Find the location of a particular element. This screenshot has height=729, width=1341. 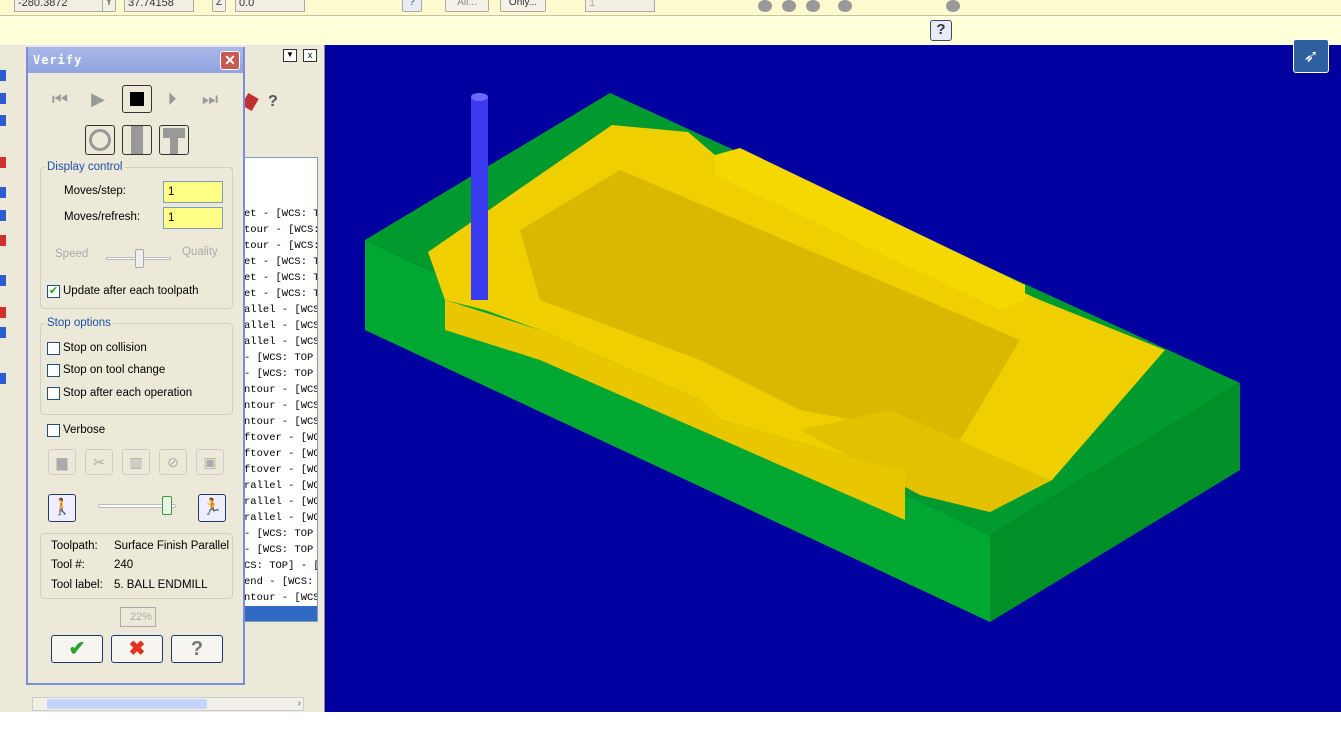

stop-each-operation-checkbox is located at coordinates (53, 393).